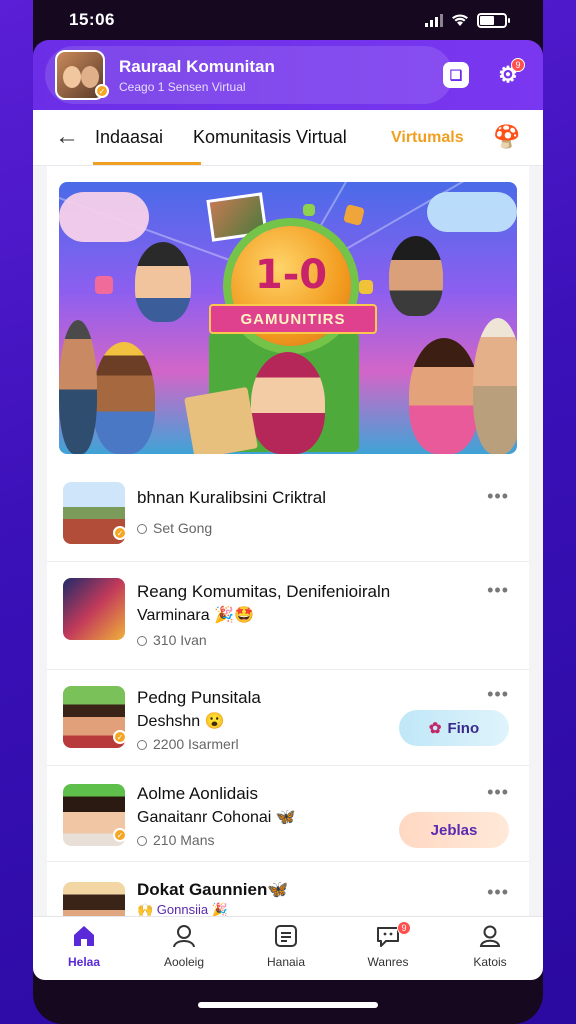 The height and width of the screenshot is (1024, 576). What do you see at coordinates (184, 962) in the screenshot?
I see `nav-label: Aooleig` at bounding box center [184, 962].